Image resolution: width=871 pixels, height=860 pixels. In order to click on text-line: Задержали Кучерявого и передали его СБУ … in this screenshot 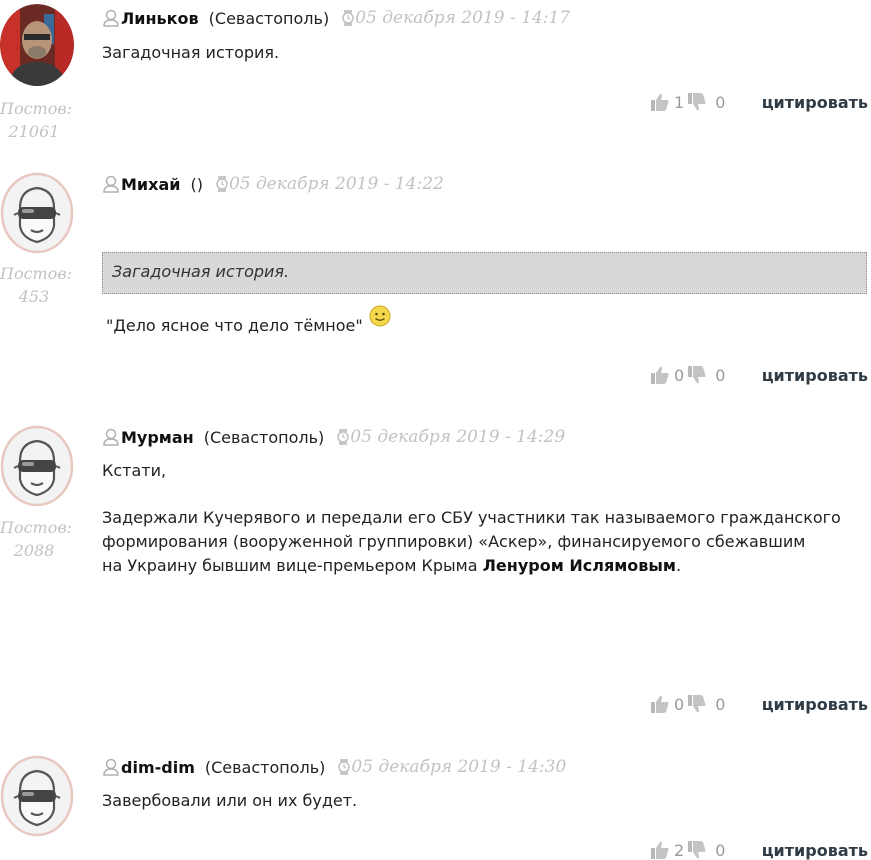, I will do `click(471, 517)`.